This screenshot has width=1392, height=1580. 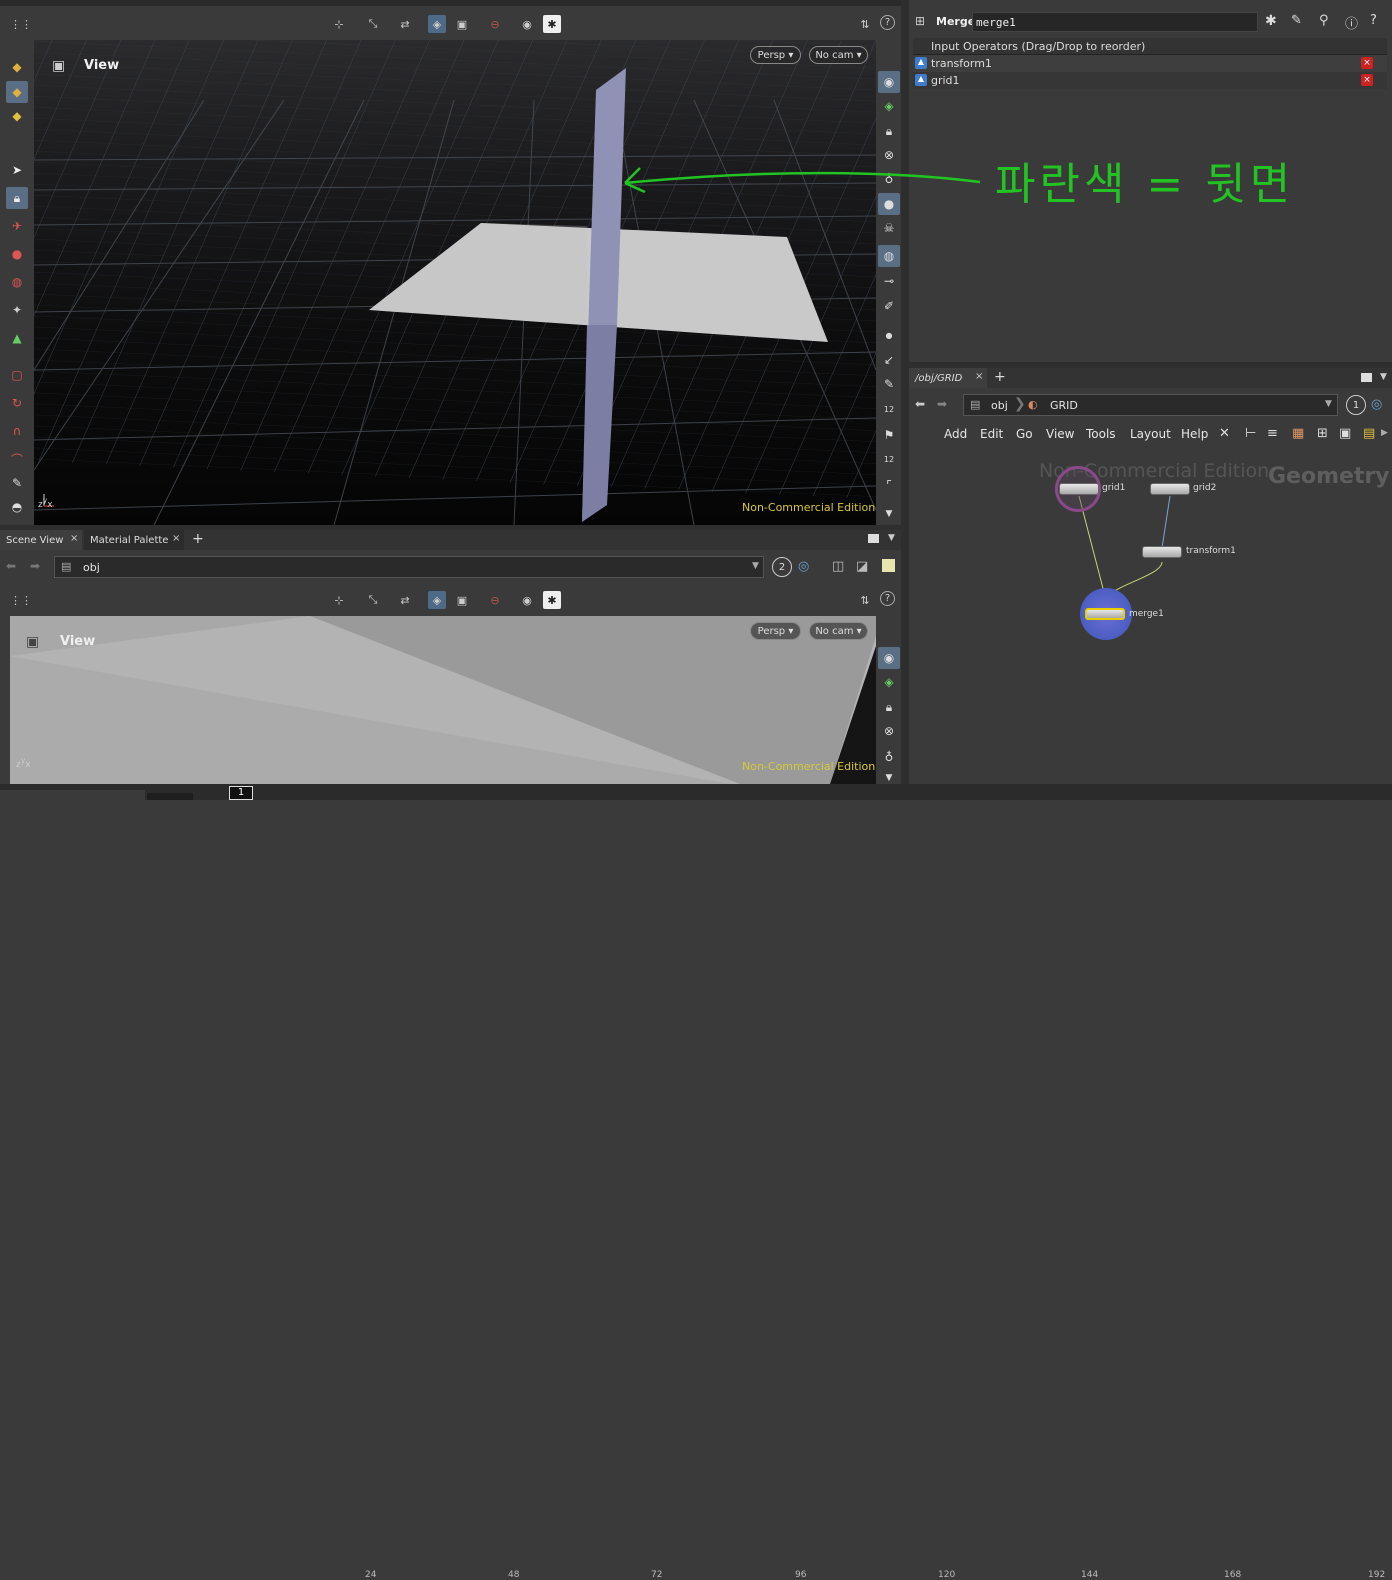 I want to click on snap-off-icon: ⊗, so click(x=889, y=731).